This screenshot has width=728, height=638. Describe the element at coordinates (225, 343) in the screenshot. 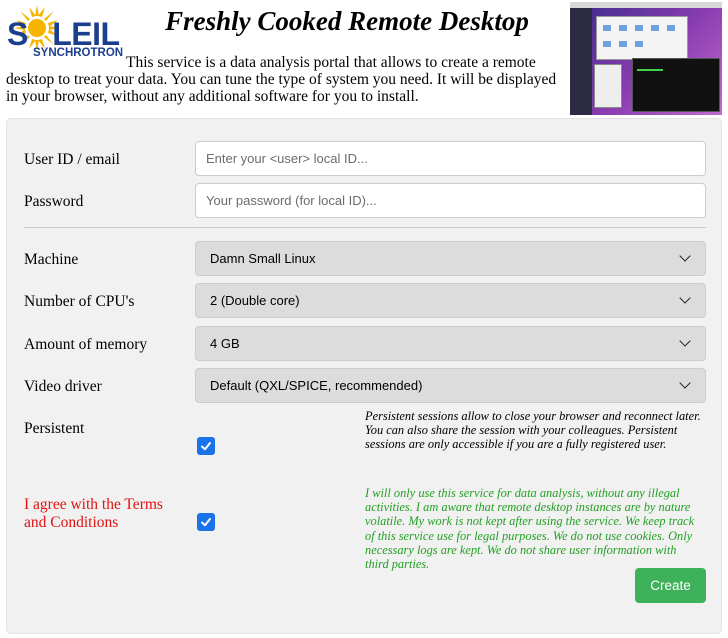

I see `memory-selected-value: 4 GB` at that location.